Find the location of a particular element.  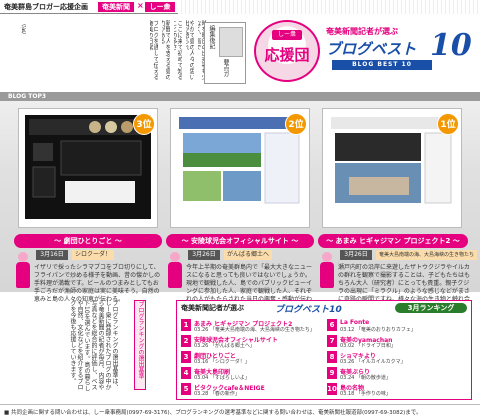

blog-best-title: 奄美新聞記者が選ぶ ブログベスト 10 BLOG BEST 10 is located at coordinates (401, 54).